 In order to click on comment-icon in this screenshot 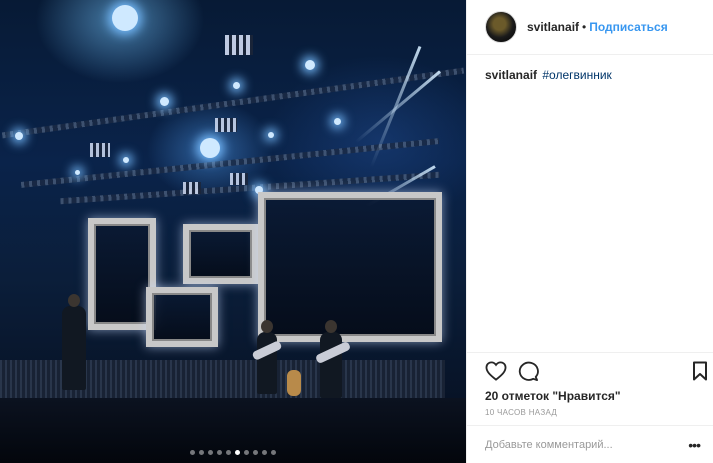, I will do `click(528, 373)`.